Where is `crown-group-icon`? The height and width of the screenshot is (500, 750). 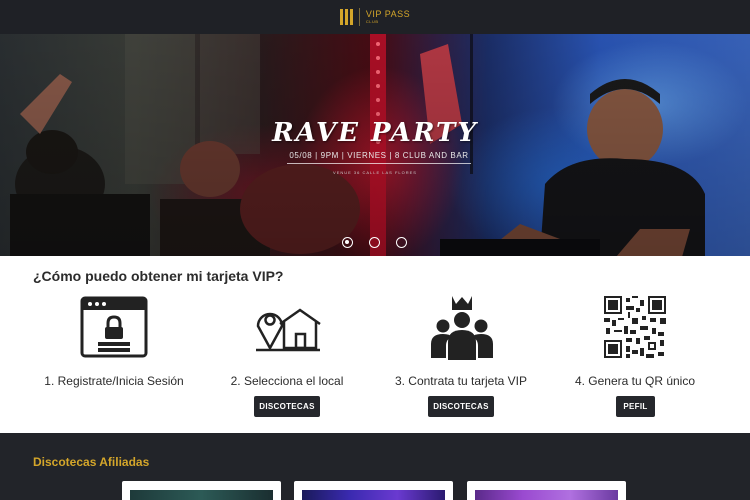 crown-group-icon is located at coordinates (462, 330).